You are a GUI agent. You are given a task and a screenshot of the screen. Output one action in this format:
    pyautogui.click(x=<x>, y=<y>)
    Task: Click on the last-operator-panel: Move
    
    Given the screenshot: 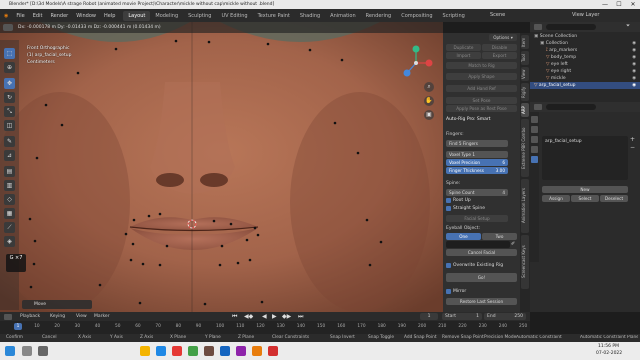 What is the action you would take?
    pyautogui.click(x=57, y=304)
    